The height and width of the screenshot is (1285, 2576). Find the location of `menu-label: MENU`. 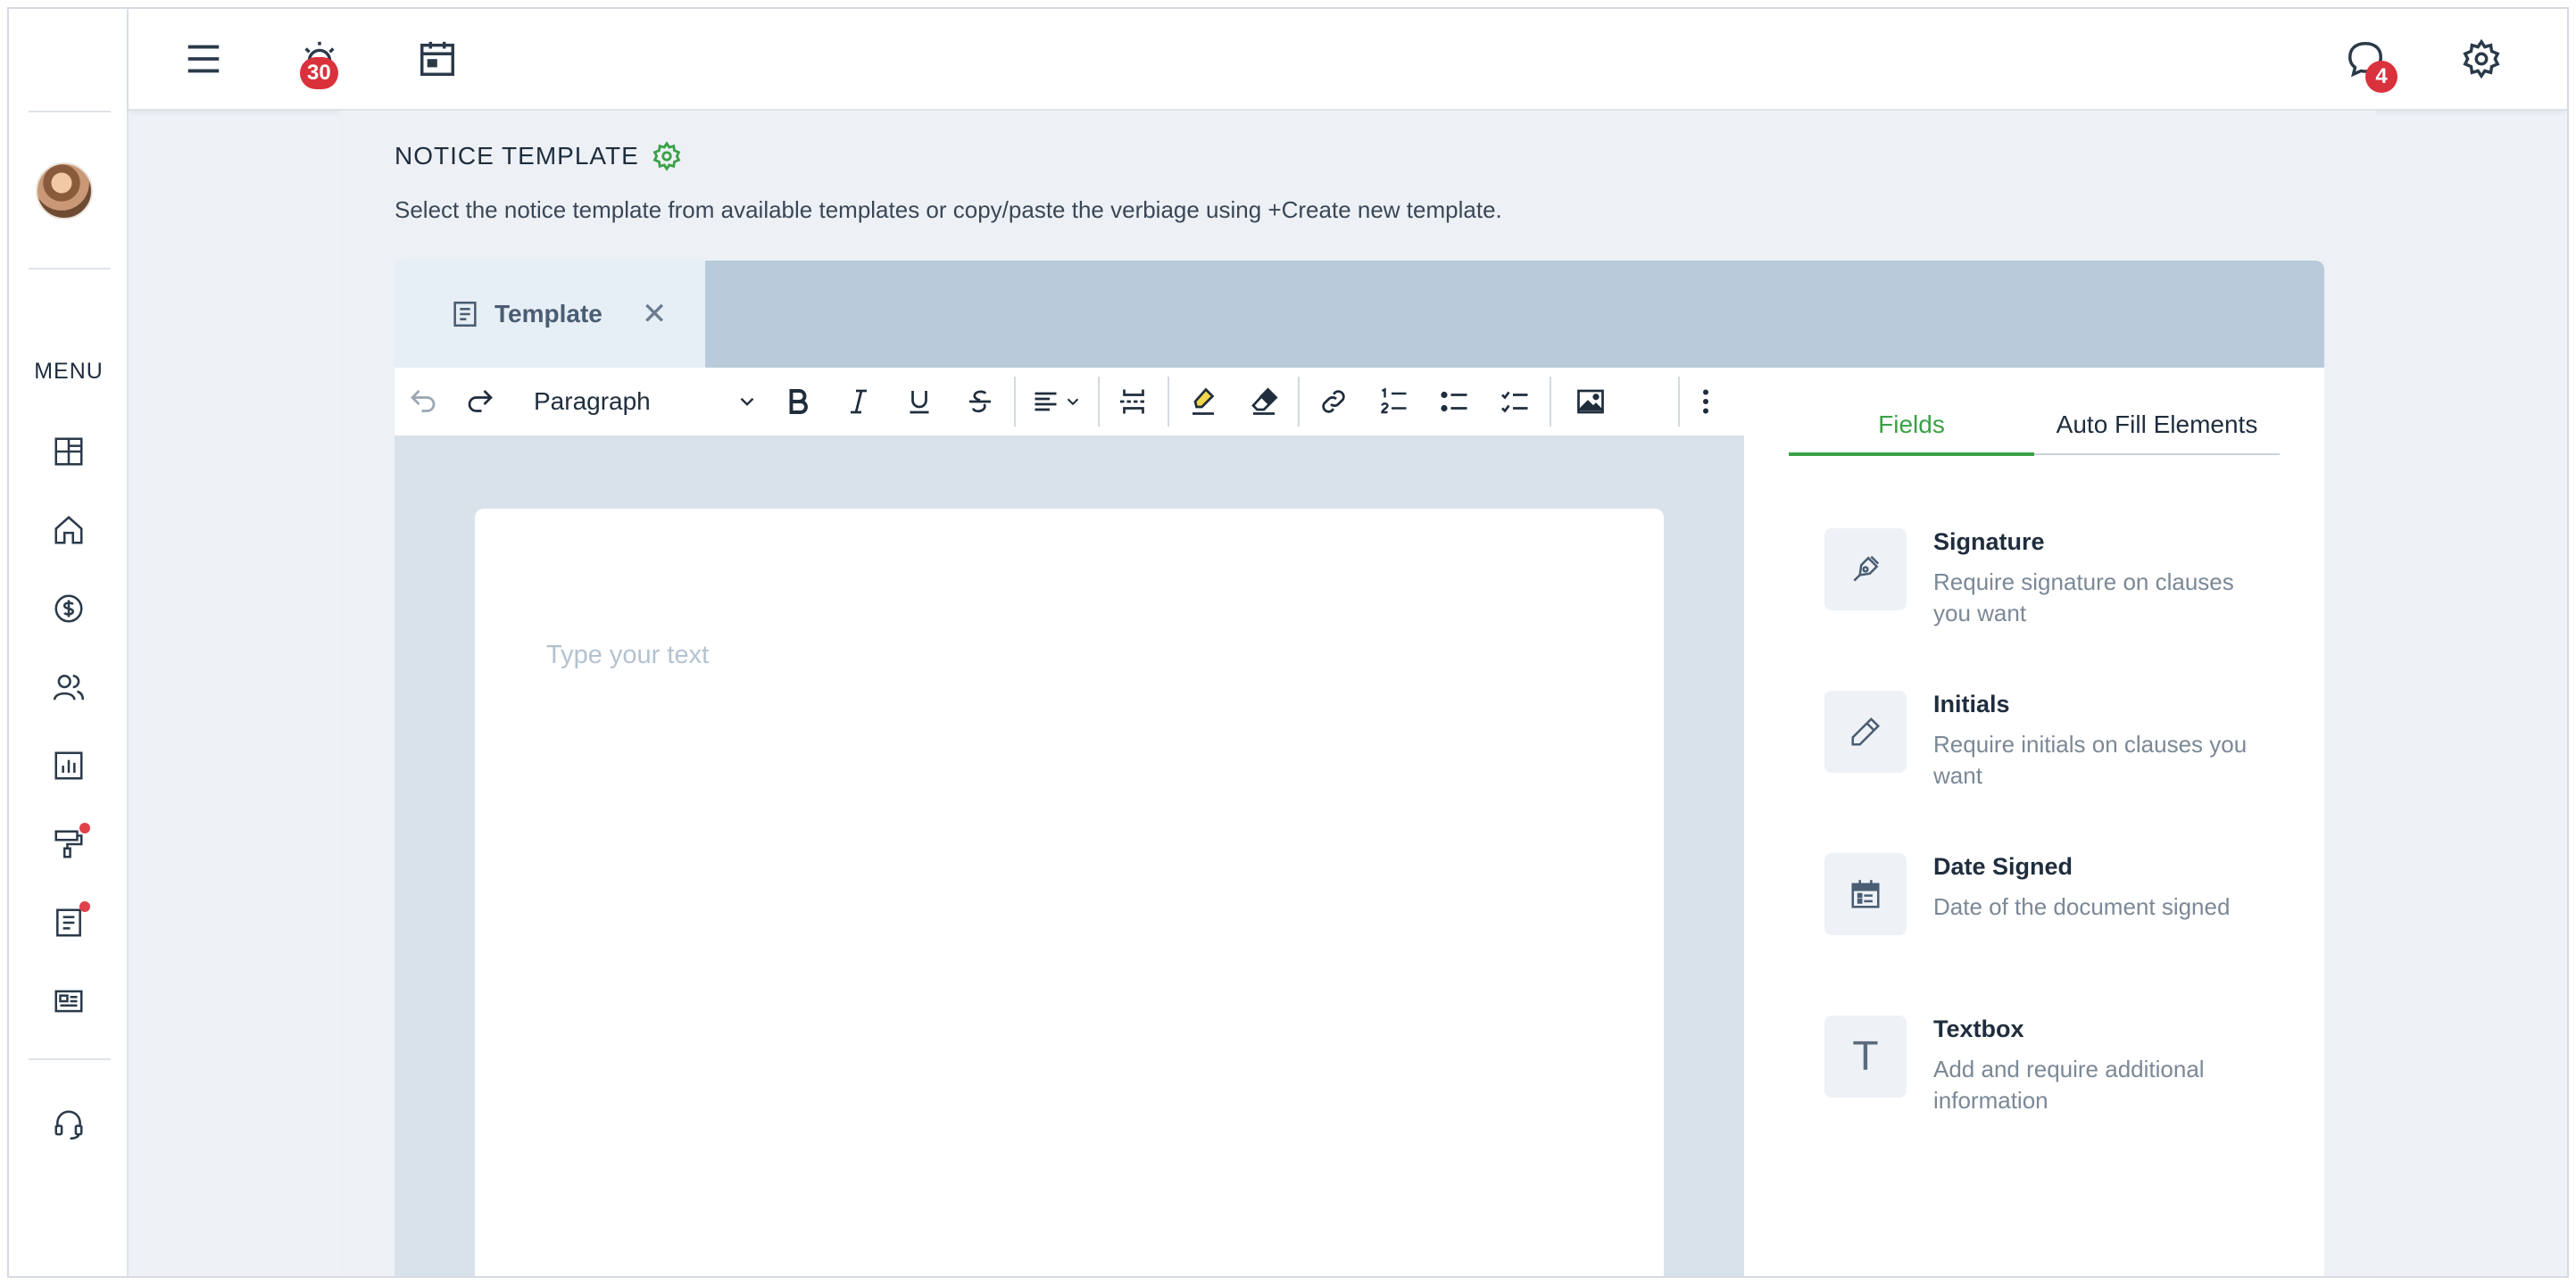

menu-label: MENU is located at coordinates (69, 371).